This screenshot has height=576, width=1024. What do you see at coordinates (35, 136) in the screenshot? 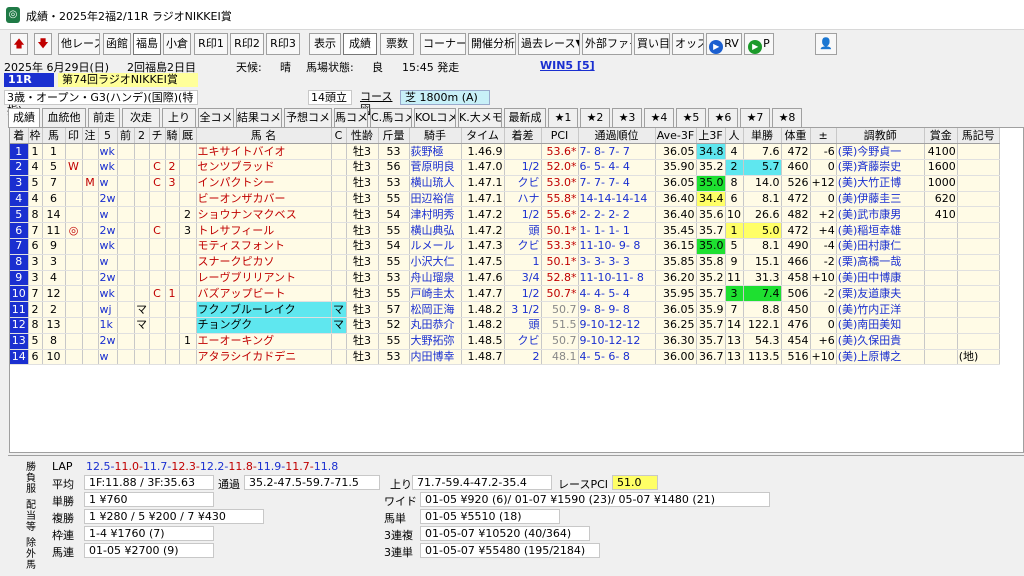
I see `column-header: 枠` at bounding box center [35, 136].